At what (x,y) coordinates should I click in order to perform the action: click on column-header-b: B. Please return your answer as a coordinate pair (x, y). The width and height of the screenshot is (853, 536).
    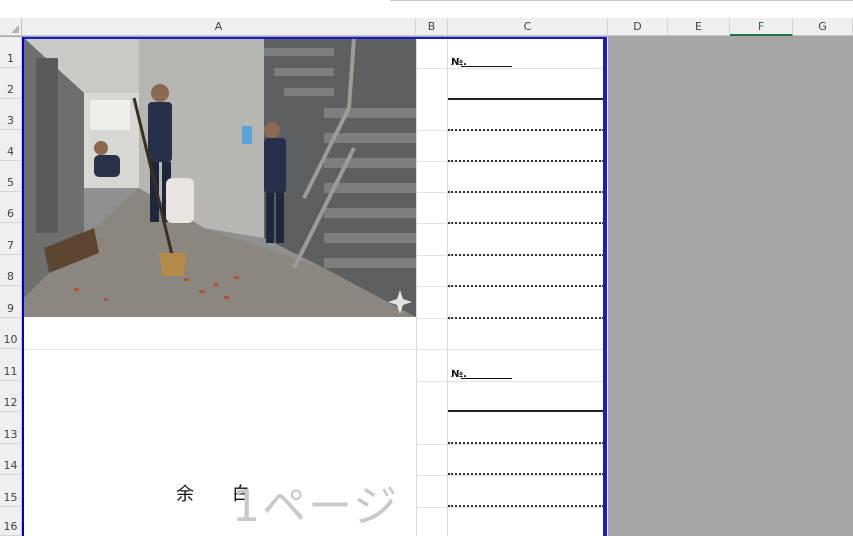
    Looking at the image, I should click on (432, 27).